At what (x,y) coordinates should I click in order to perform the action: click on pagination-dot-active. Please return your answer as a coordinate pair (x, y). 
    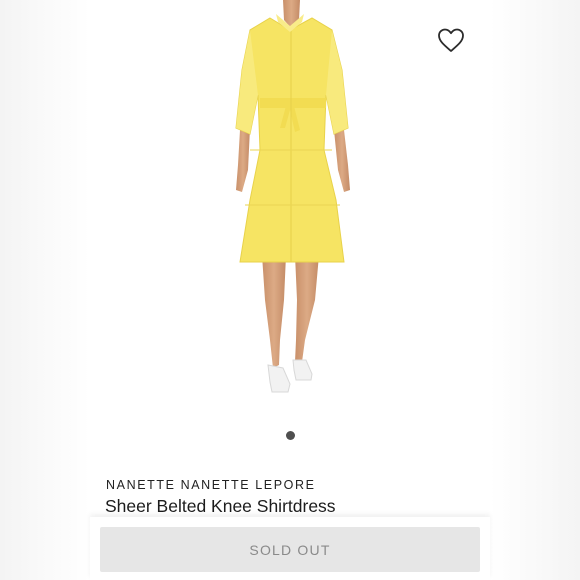
    Looking at the image, I should click on (290, 435).